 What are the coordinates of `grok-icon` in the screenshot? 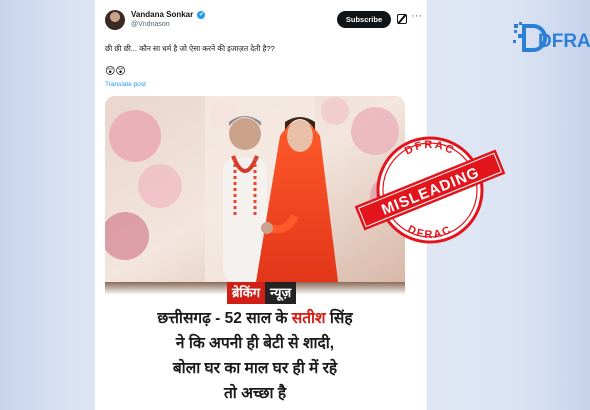 It's located at (402, 19).